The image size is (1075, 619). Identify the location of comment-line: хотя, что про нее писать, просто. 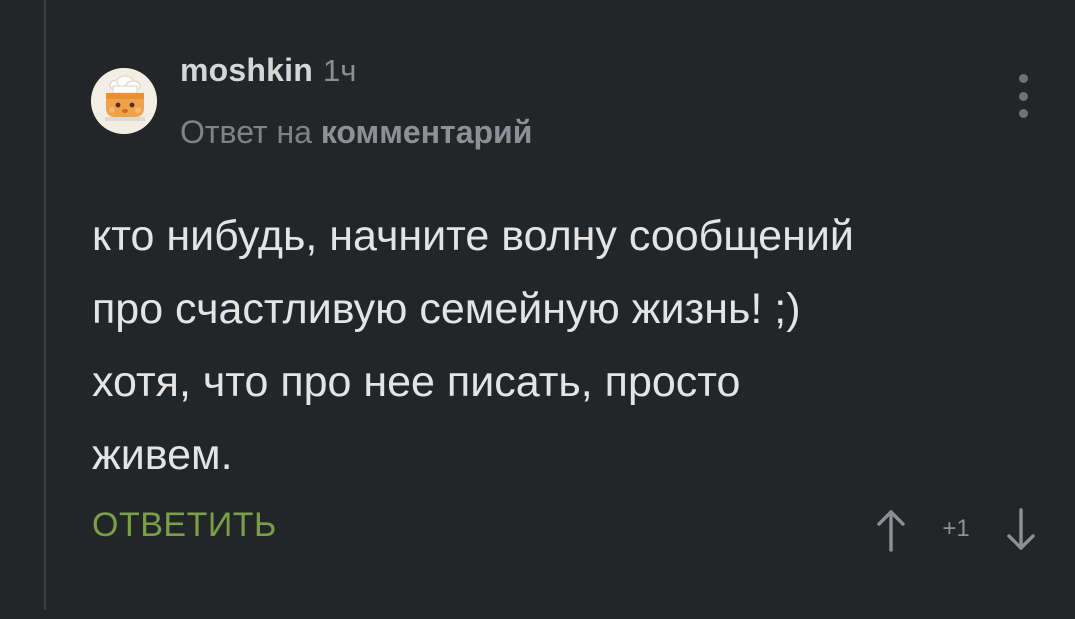
(416, 382).